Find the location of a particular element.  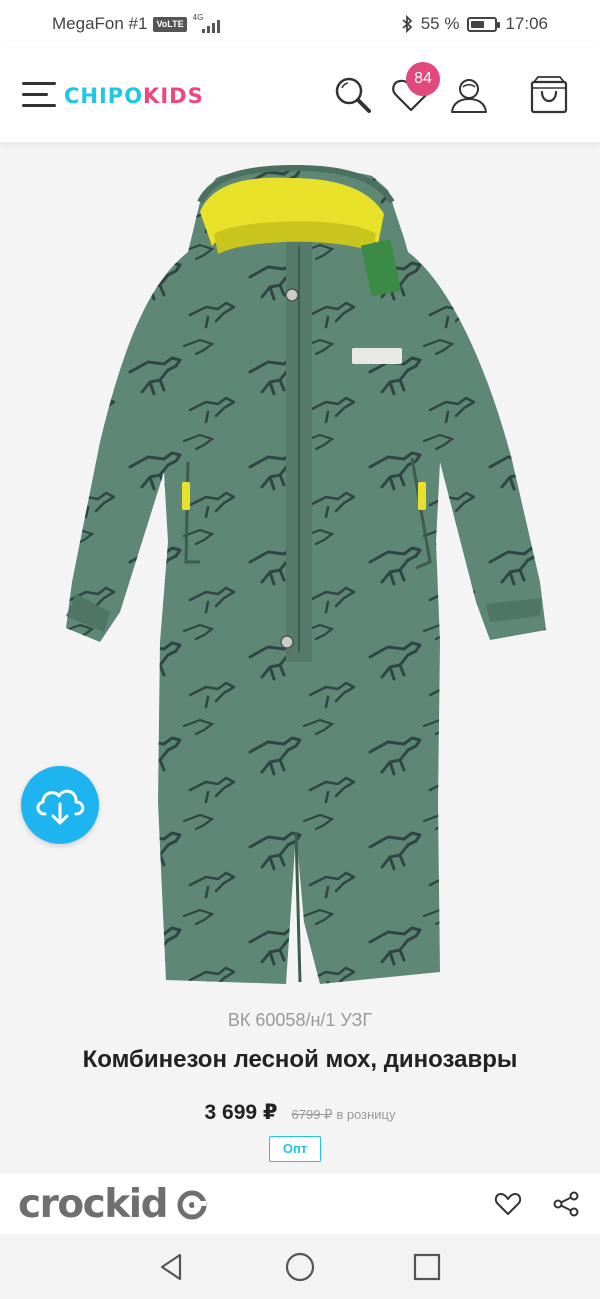

share-icon is located at coordinates (566, 1204).